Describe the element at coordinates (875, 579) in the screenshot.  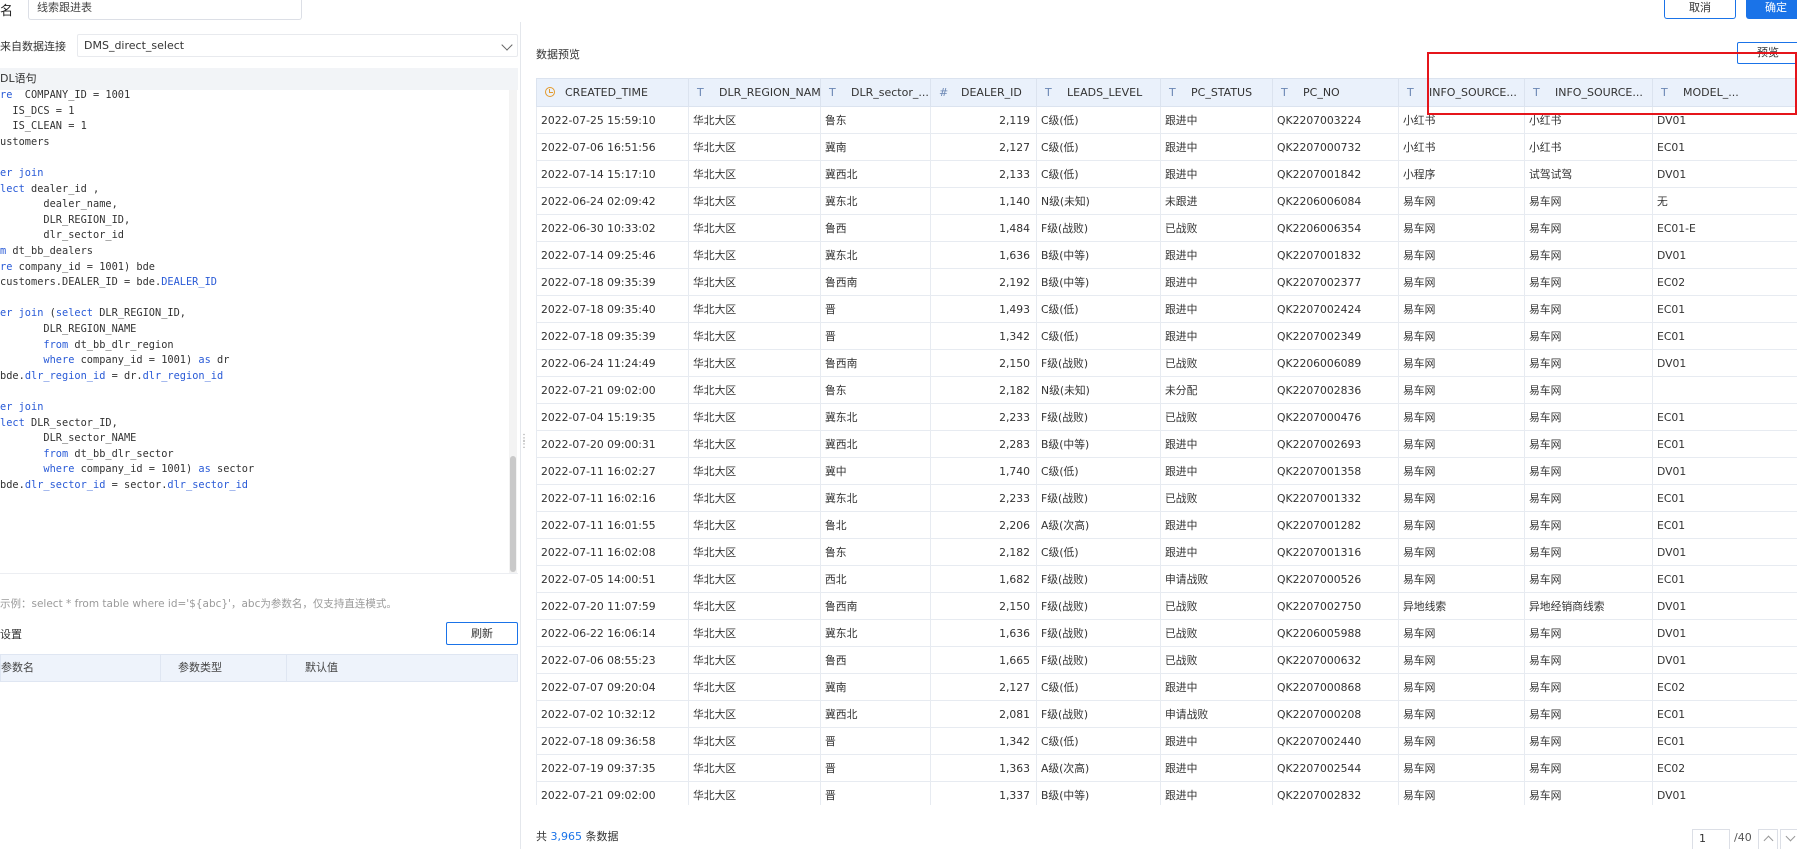
I see `table-cell: 西北` at that location.